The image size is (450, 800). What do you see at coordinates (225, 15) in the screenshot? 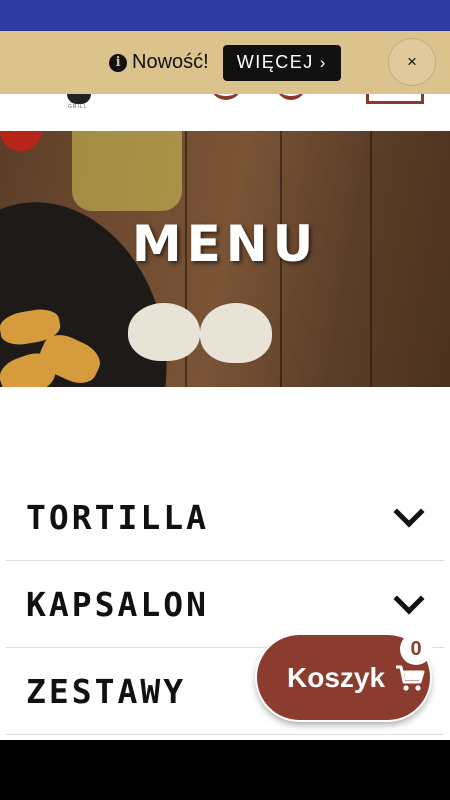
I see `system-status-bar` at bounding box center [225, 15].